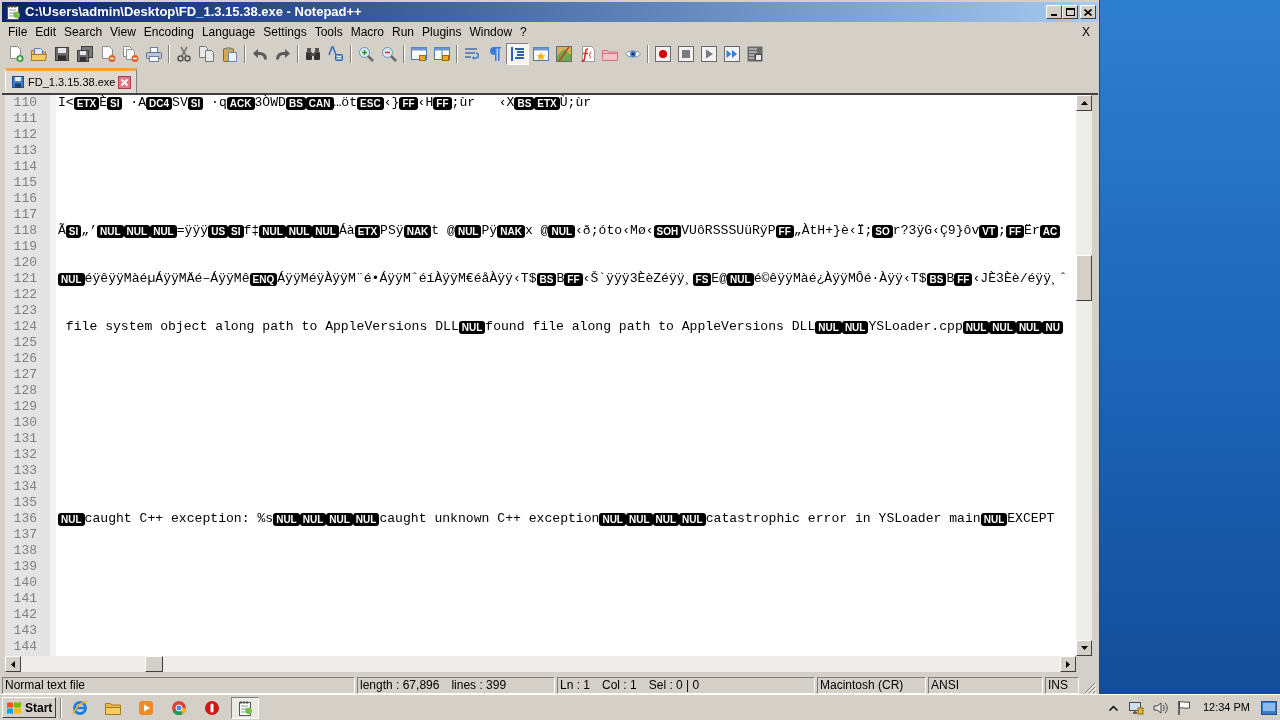 The image size is (1280, 720). I want to click on line-number: 130, so click(25, 423).